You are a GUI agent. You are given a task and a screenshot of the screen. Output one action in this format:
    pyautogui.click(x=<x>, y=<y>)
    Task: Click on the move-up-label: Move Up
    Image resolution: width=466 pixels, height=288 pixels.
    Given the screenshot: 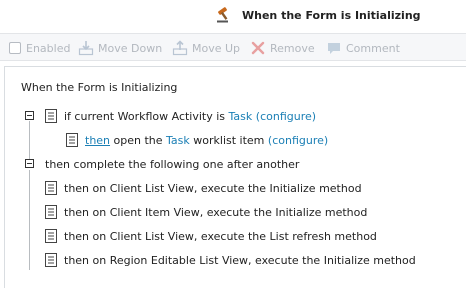 What is the action you would take?
    pyautogui.click(x=216, y=48)
    